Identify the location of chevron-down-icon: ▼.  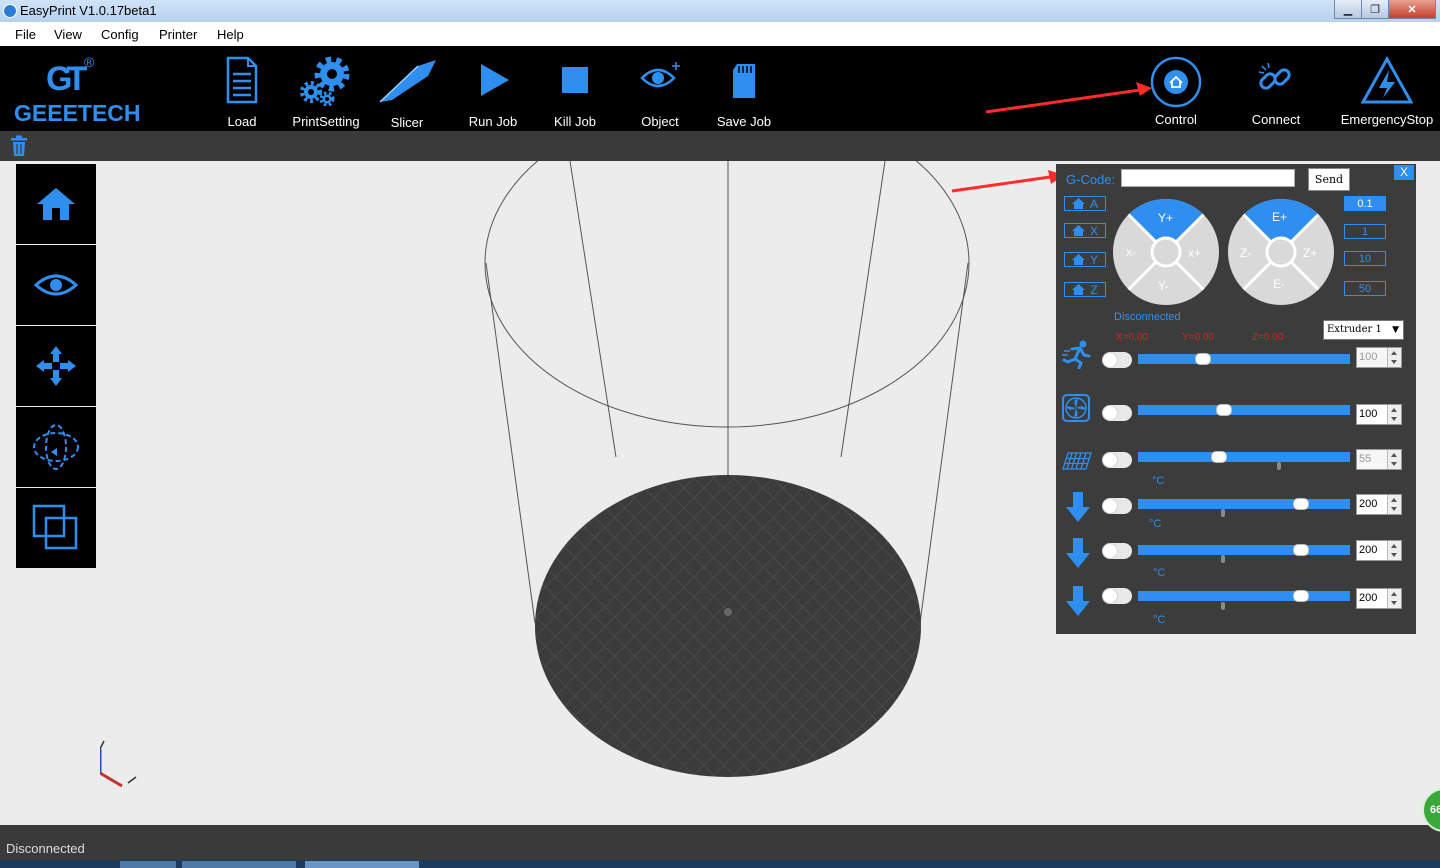
(1395, 330).